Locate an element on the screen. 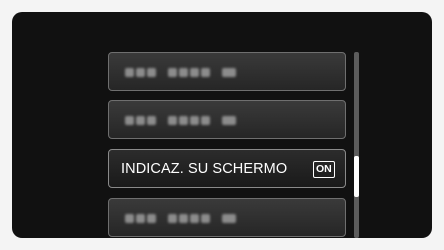 The width and height of the screenshot is (444, 250). menu-item-label: INDICAZ. SU SCHERMO is located at coordinates (204, 169).